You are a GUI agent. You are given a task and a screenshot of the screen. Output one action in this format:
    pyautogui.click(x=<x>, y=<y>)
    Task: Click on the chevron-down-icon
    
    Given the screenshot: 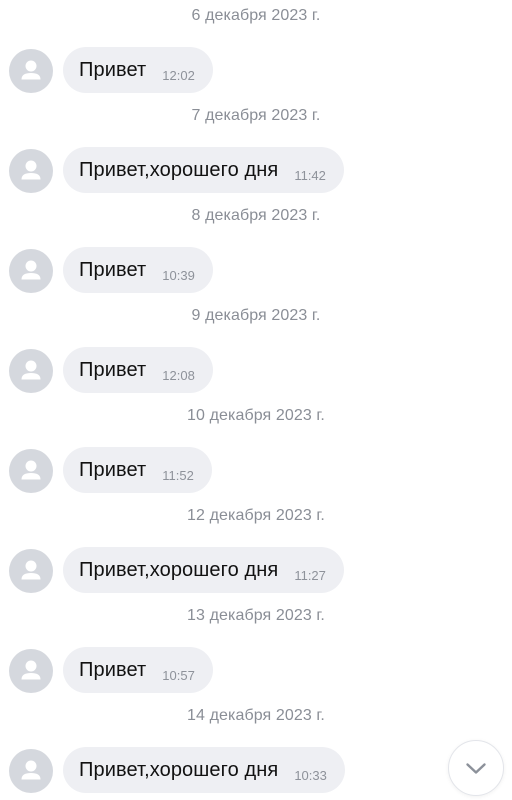 What is the action you would take?
    pyautogui.click(x=476, y=768)
    